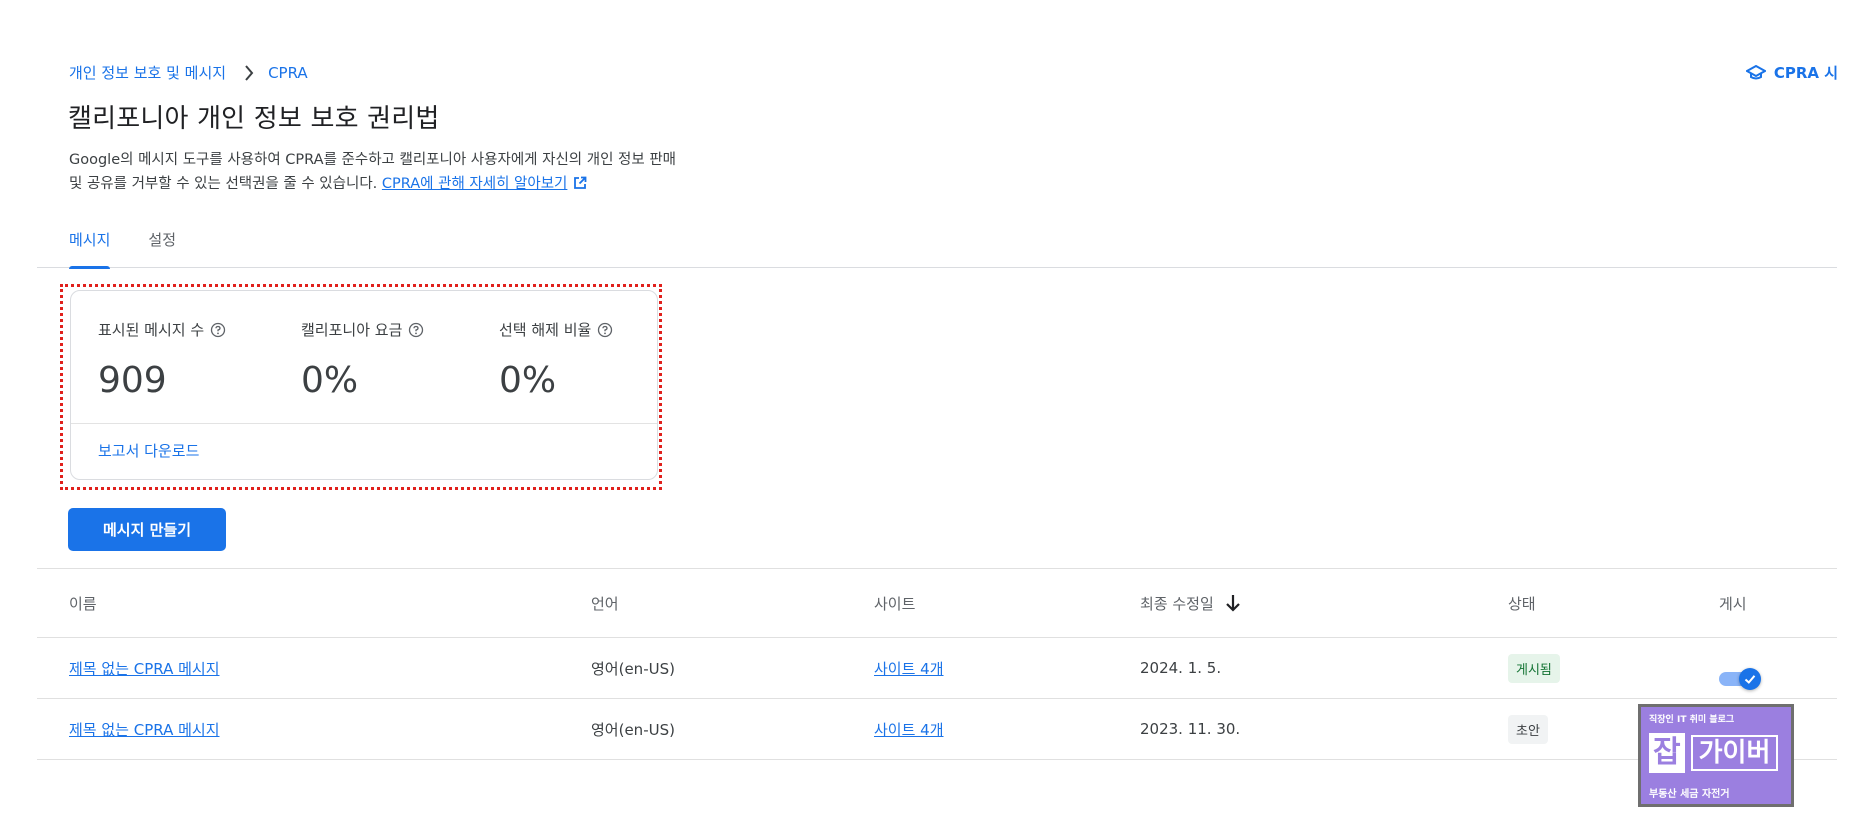  What do you see at coordinates (1190, 729) in the screenshot?
I see `message-last-modified: 2023. 11. 30.` at bounding box center [1190, 729].